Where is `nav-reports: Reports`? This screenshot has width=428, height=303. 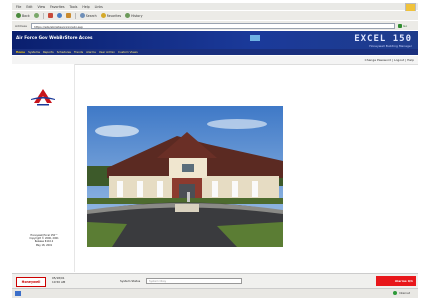
nav-reports: Reports is located at coordinates (48, 52).